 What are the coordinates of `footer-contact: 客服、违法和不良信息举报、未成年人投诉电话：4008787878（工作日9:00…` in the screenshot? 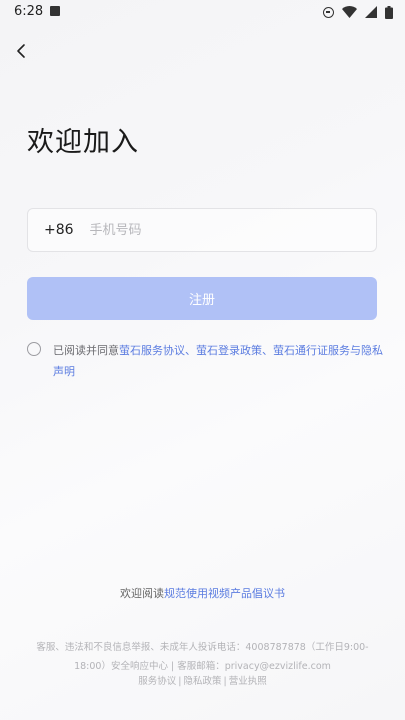 It's located at (202, 657).